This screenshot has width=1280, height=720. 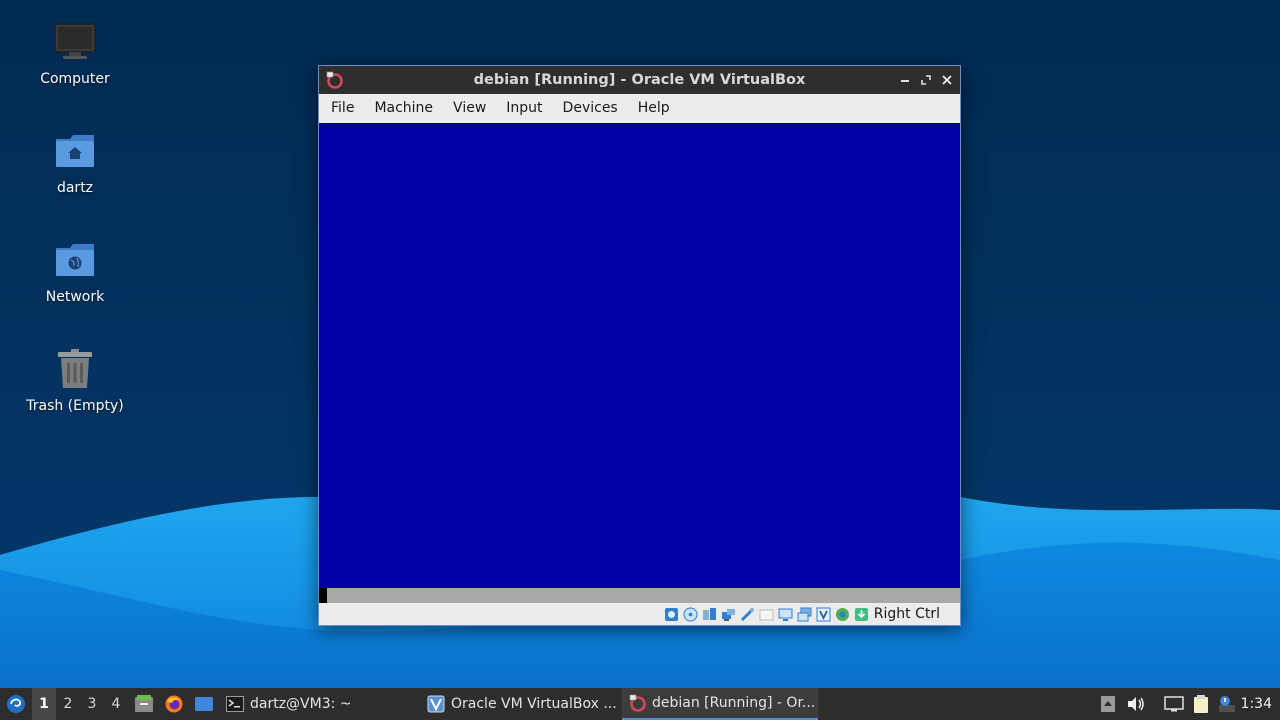 What do you see at coordinates (75, 260) in the screenshot?
I see `network-folder-icon` at bounding box center [75, 260].